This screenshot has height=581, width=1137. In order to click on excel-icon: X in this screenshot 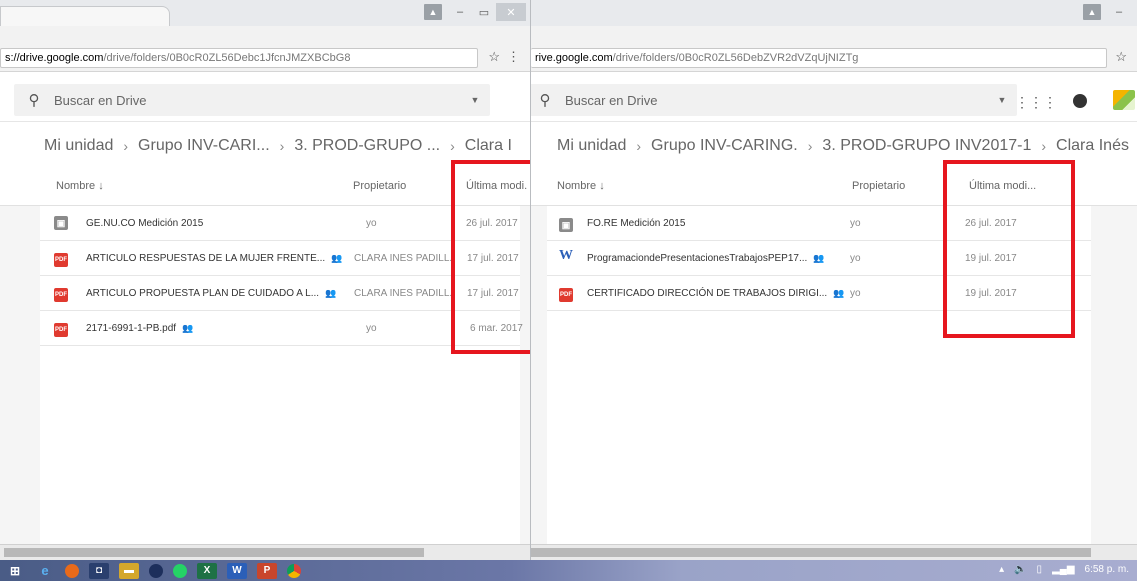, I will do `click(207, 570)`.